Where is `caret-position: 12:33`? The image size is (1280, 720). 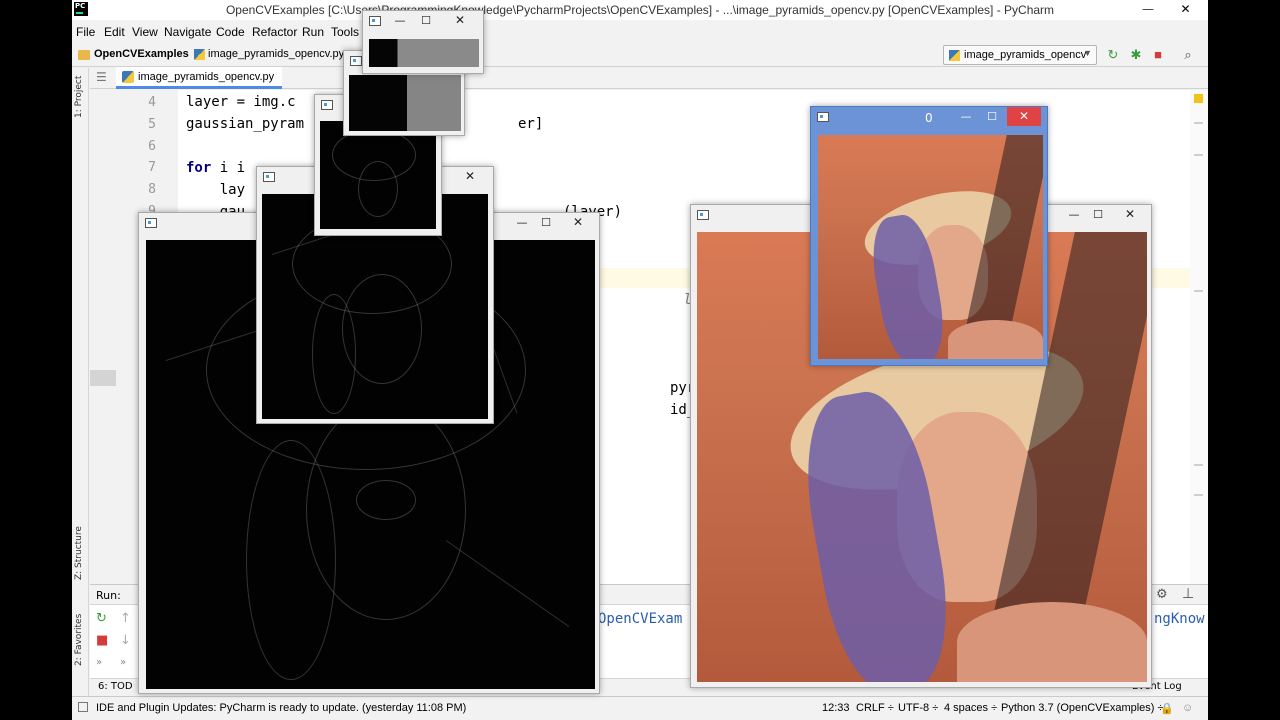 caret-position: 12:33 is located at coordinates (836, 708).